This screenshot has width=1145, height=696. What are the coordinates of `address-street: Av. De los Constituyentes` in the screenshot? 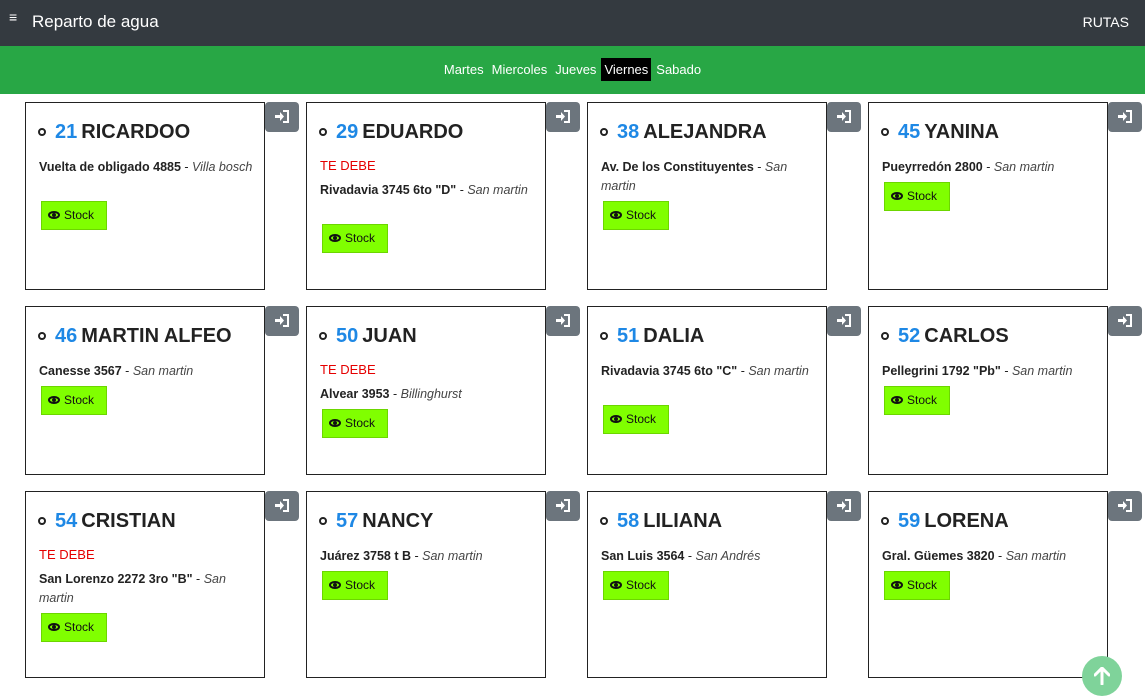 It's located at (677, 167).